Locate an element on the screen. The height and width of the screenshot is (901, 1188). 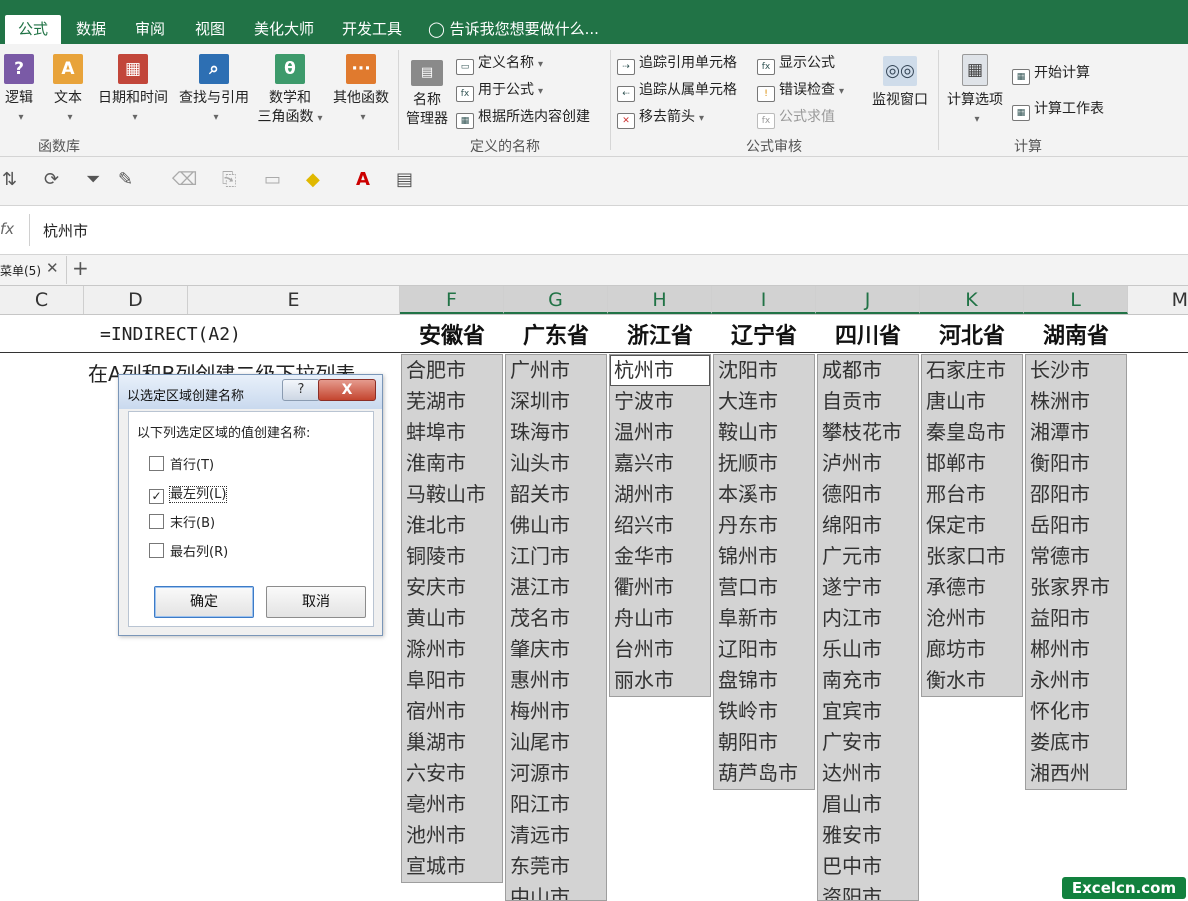
city-cell: 辽阳市 is located at coordinates (764, 649).